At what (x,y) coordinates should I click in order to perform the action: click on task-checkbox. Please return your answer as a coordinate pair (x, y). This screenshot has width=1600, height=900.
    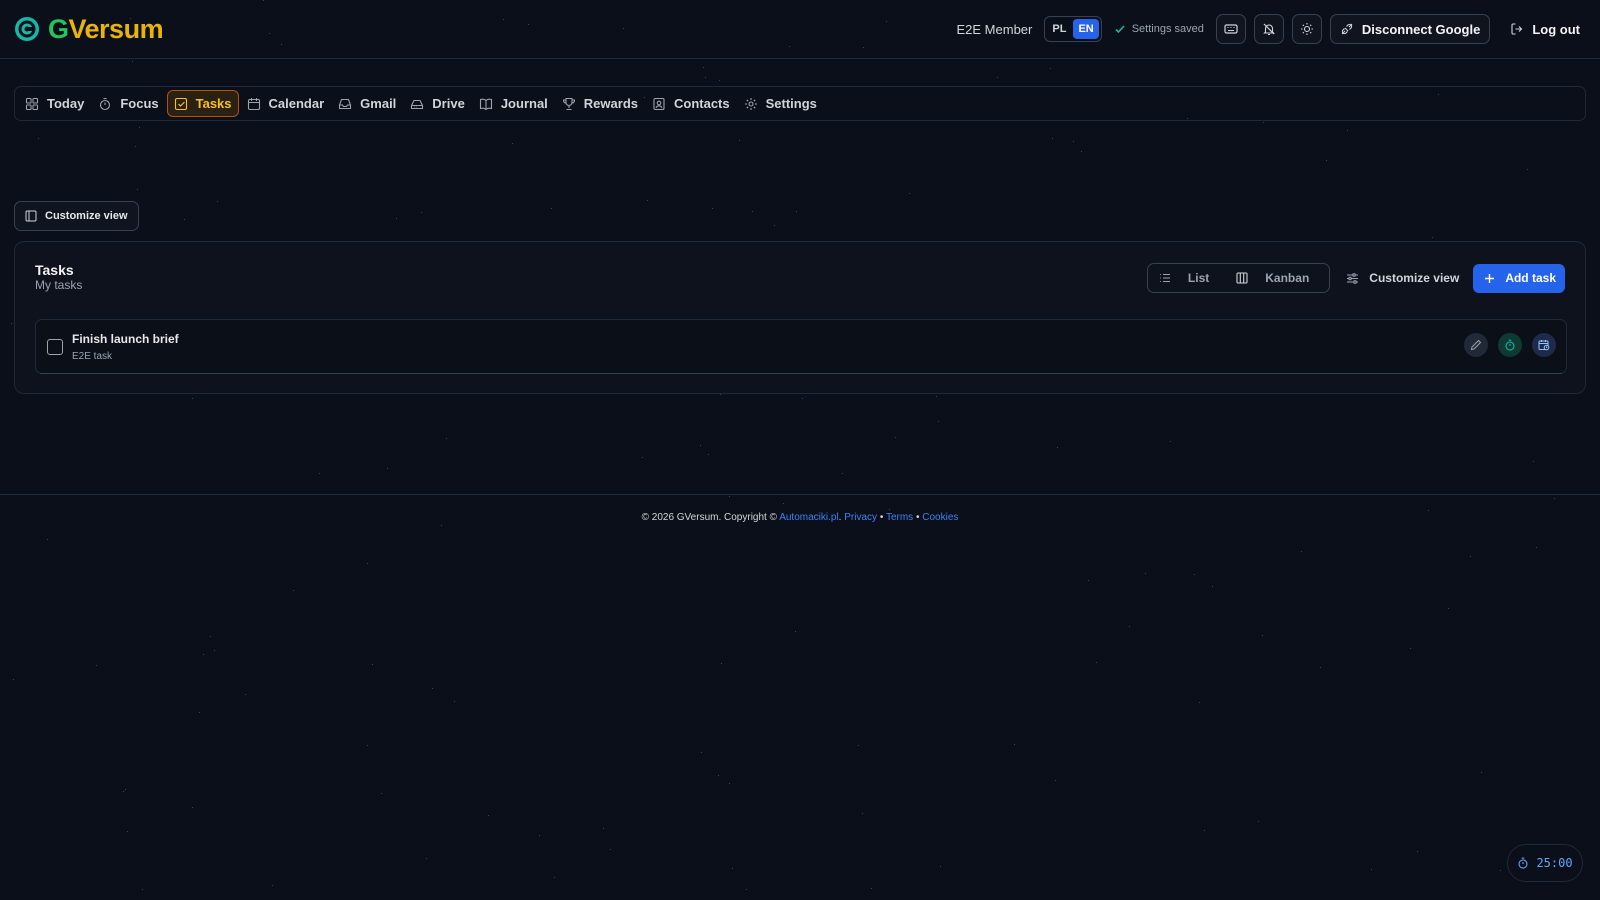
    Looking at the image, I should click on (55, 347).